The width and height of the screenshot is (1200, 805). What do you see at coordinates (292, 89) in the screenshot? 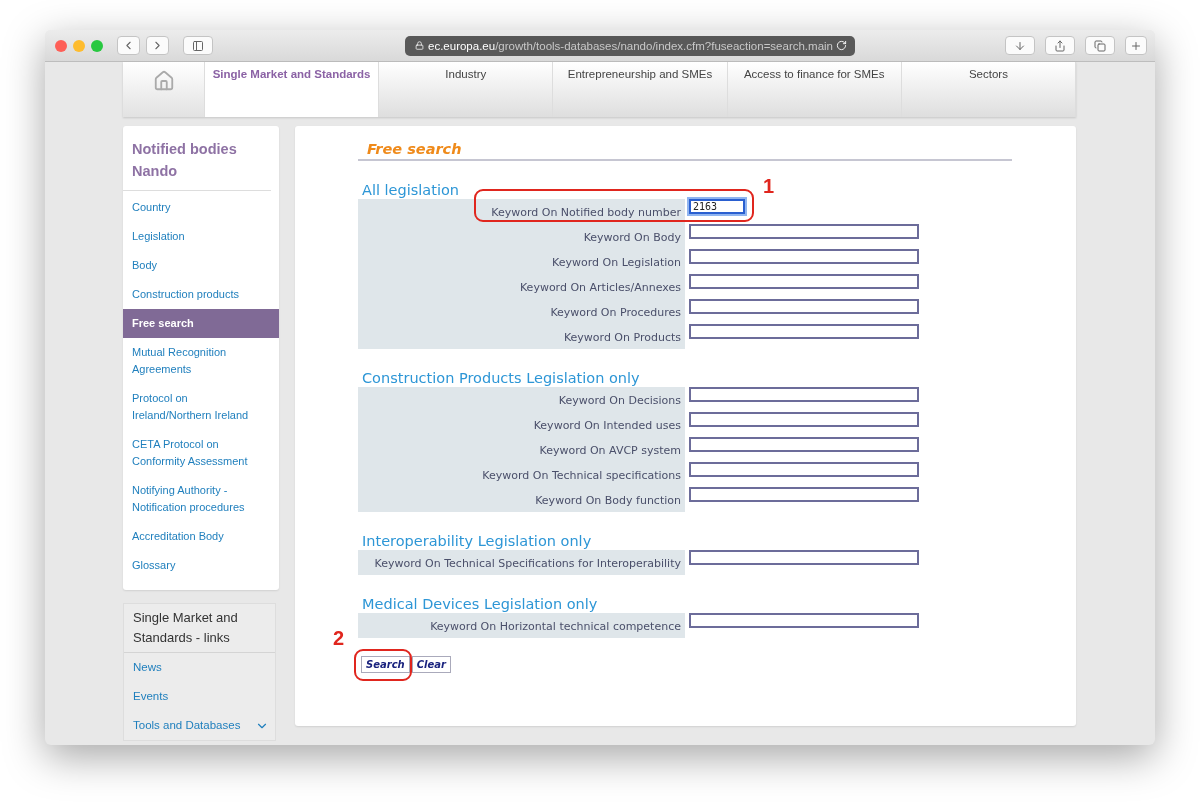
I see `nav-tab: Single Market and Standards` at bounding box center [292, 89].